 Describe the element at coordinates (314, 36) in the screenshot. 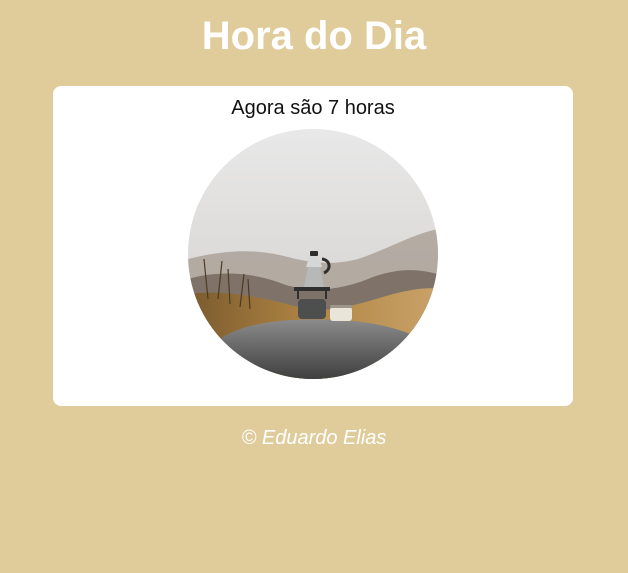

I see `page-title: Hora do Dia` at that location.